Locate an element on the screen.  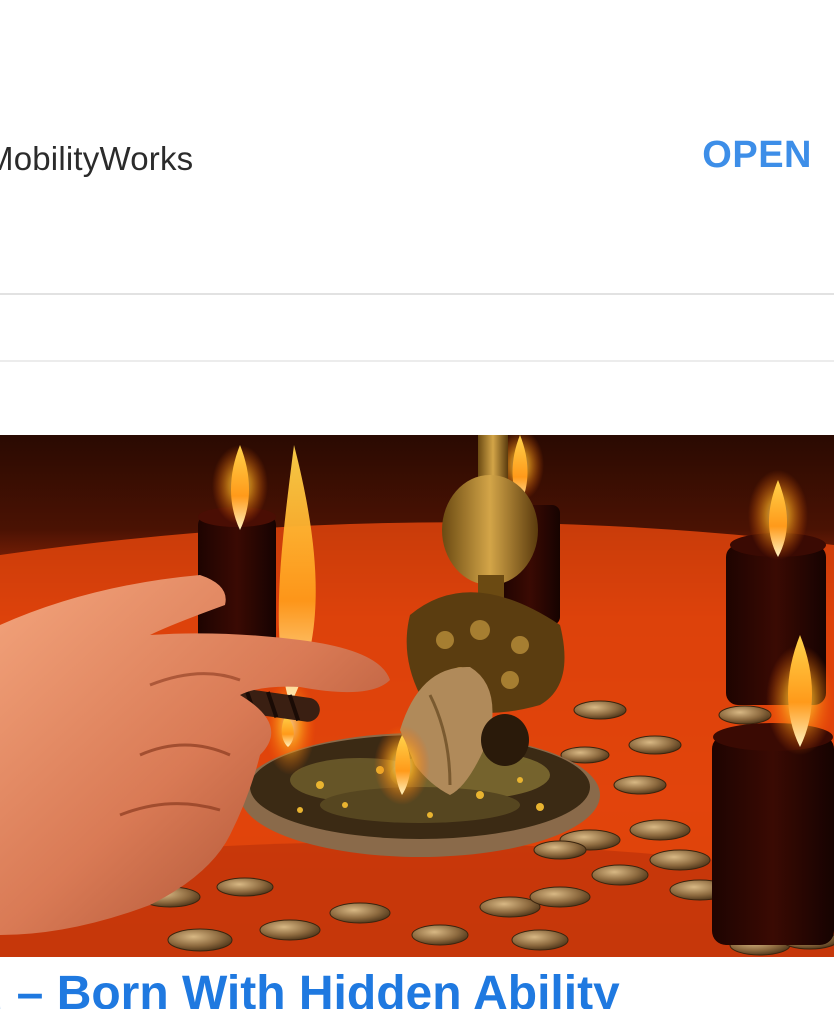
open-button: OPEN is located at coordinates (757, 155).